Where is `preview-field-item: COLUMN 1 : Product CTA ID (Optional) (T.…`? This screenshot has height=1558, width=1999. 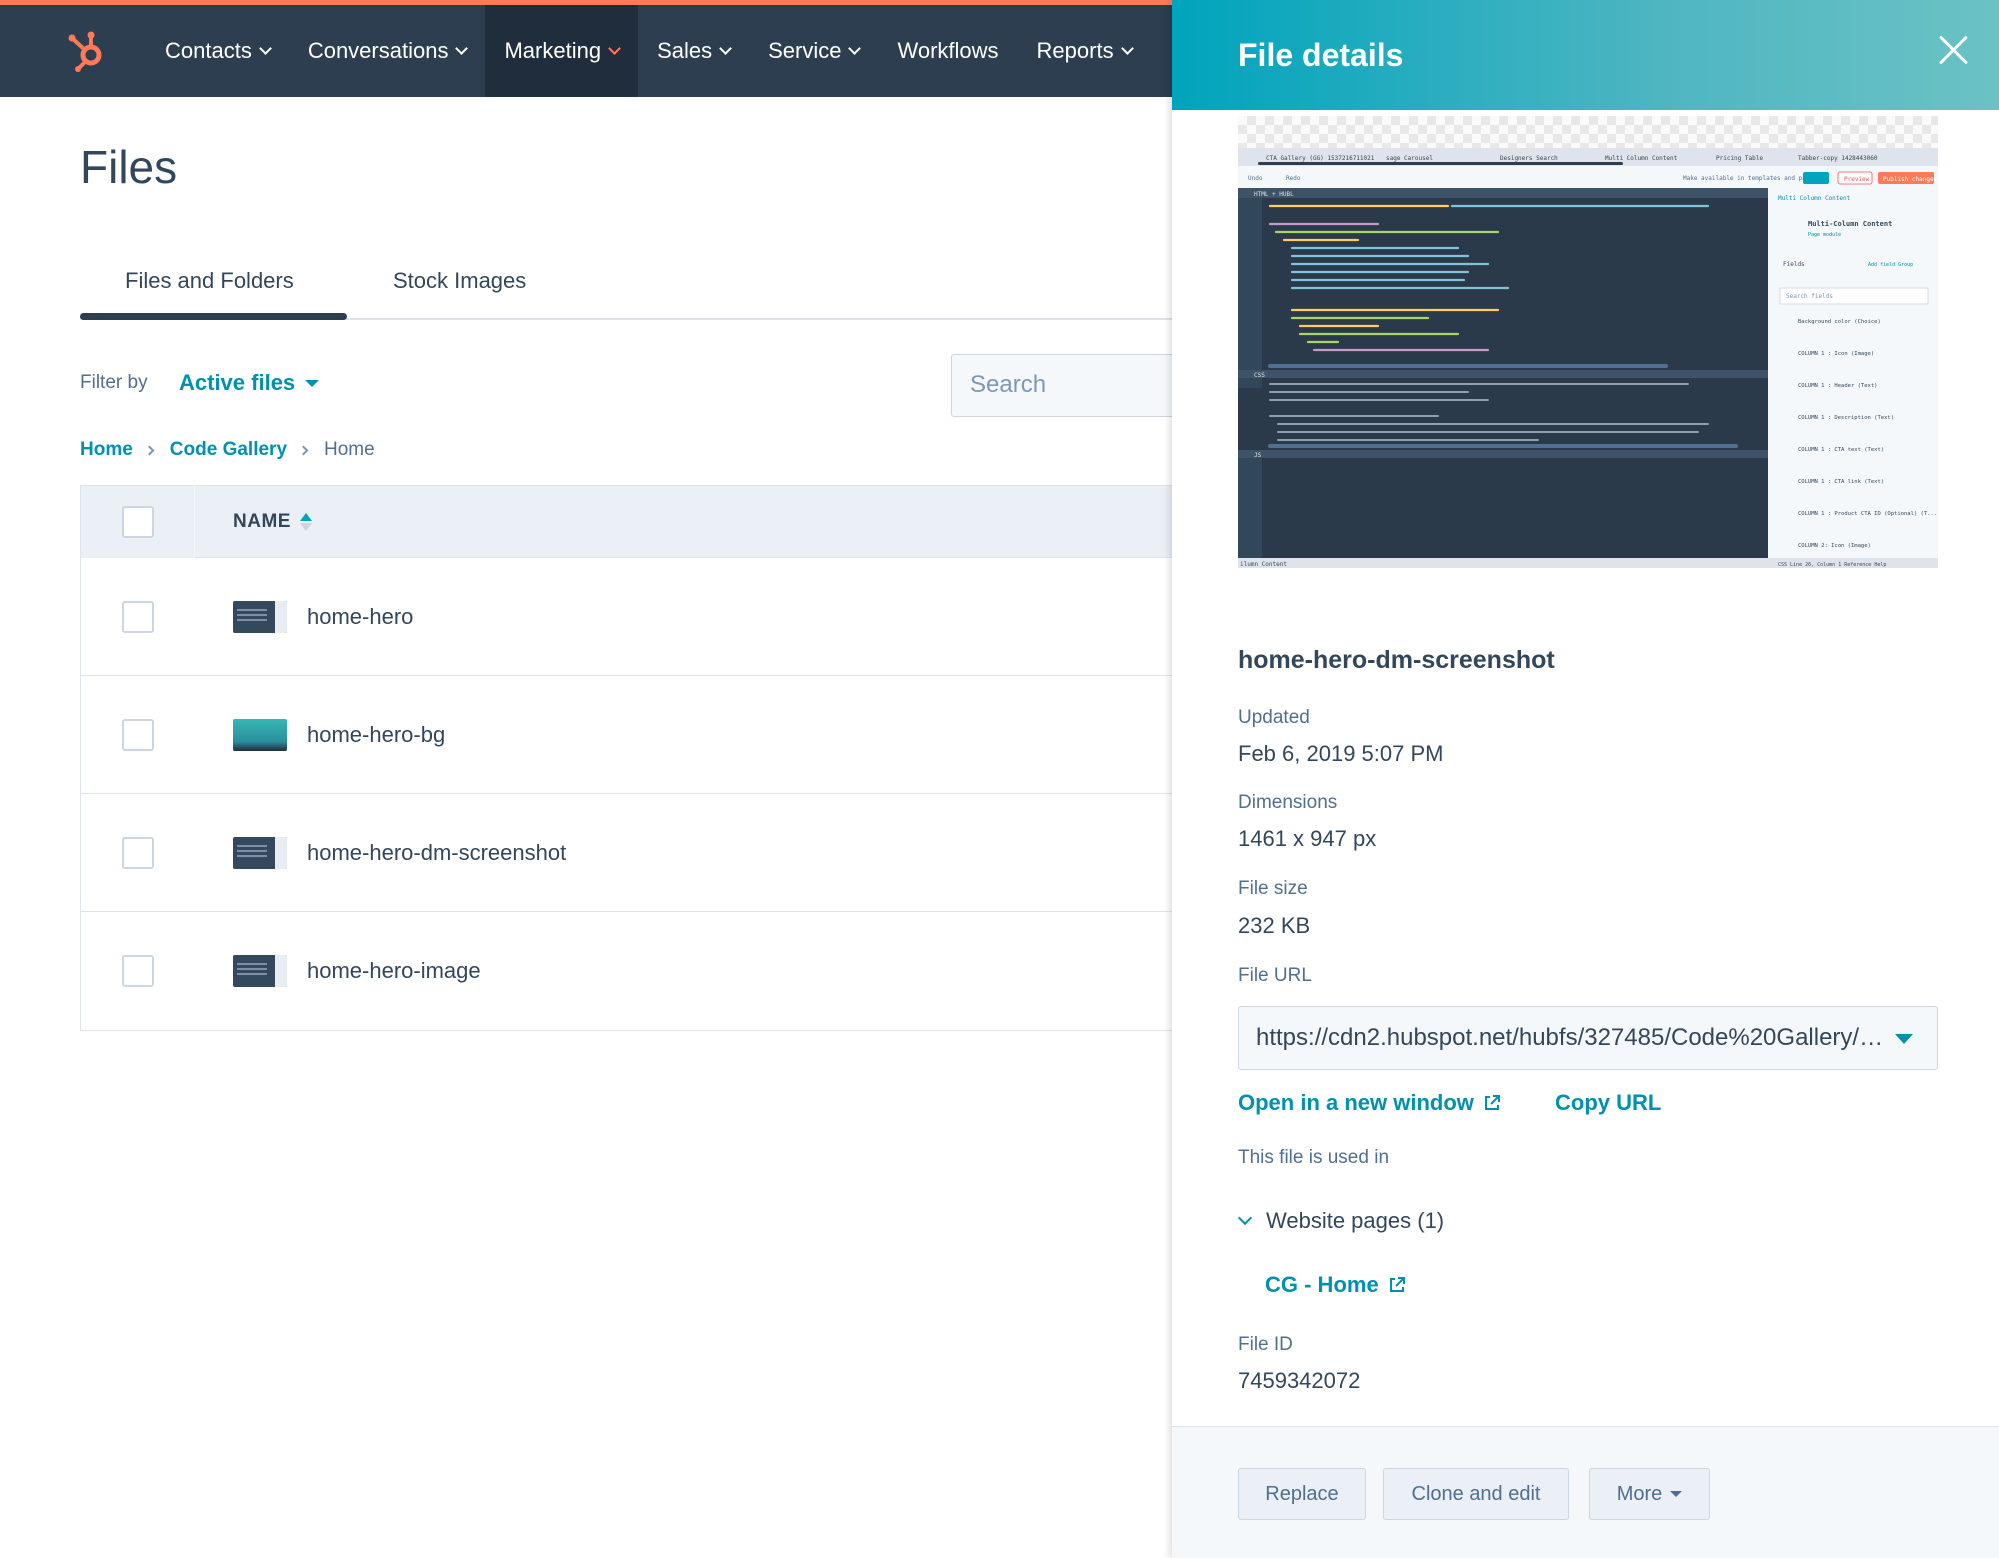
preview-field-item: COLUMN 1 : Product CTA ID (Optional) (T.… is located at coordinates (1867, 514).